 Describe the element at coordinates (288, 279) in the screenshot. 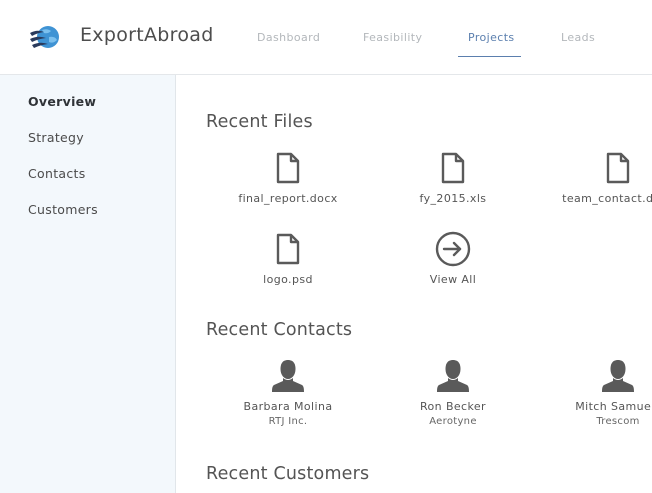

I see `file-name: logo.psd` at that location.